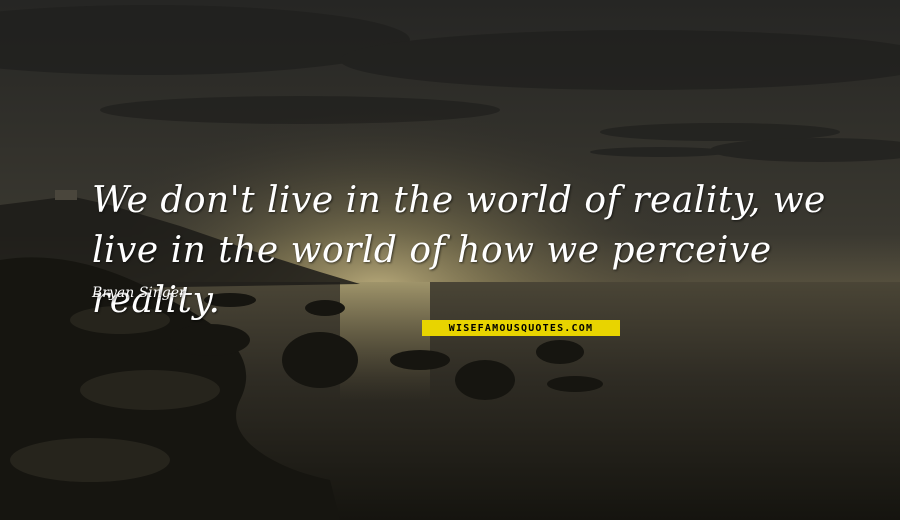  Describe the element at coordinates (139, 293) in the screenshot. I see `quote-author: Bryan Singer` at that location.